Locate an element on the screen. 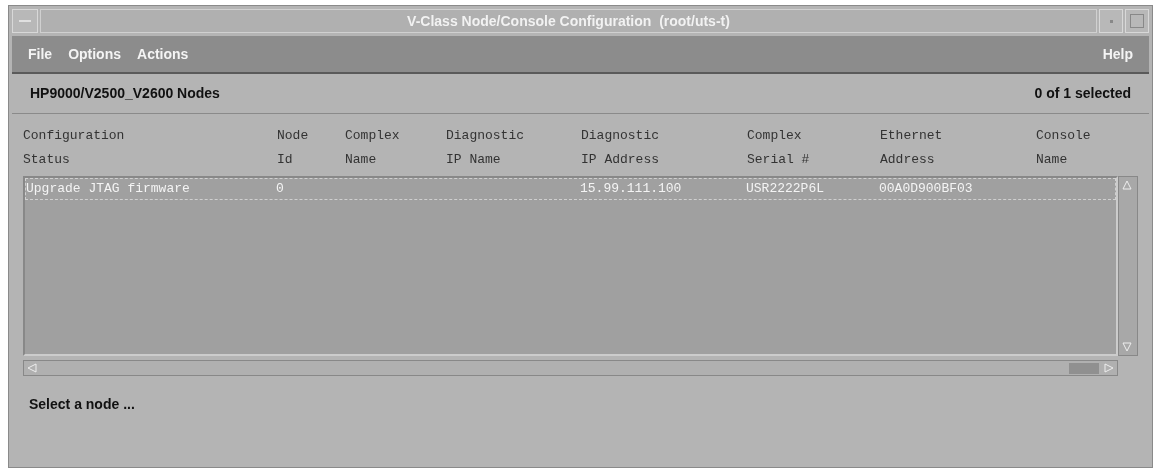 The width and height of the screenshot is (1160, 473). column-header: Complex Name is located at coordinates (372, 148).